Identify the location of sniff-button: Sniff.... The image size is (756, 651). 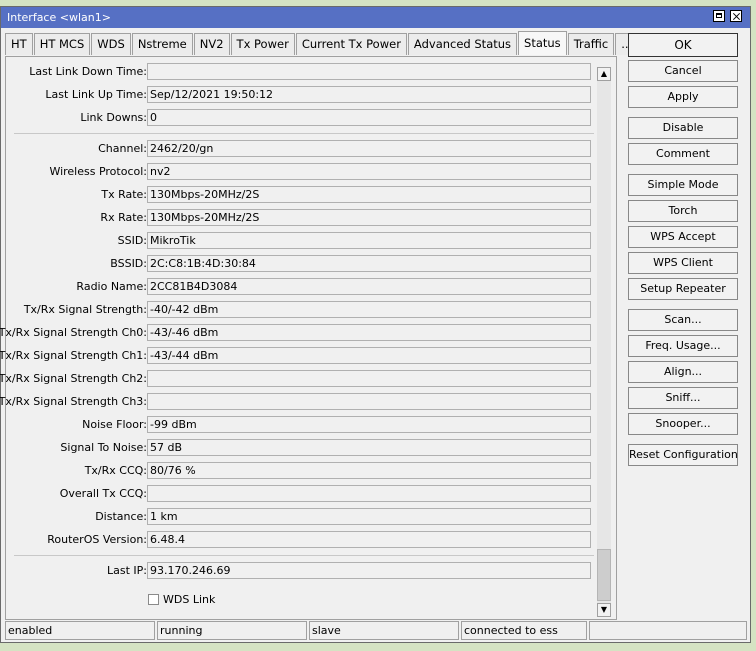
(683, 398).